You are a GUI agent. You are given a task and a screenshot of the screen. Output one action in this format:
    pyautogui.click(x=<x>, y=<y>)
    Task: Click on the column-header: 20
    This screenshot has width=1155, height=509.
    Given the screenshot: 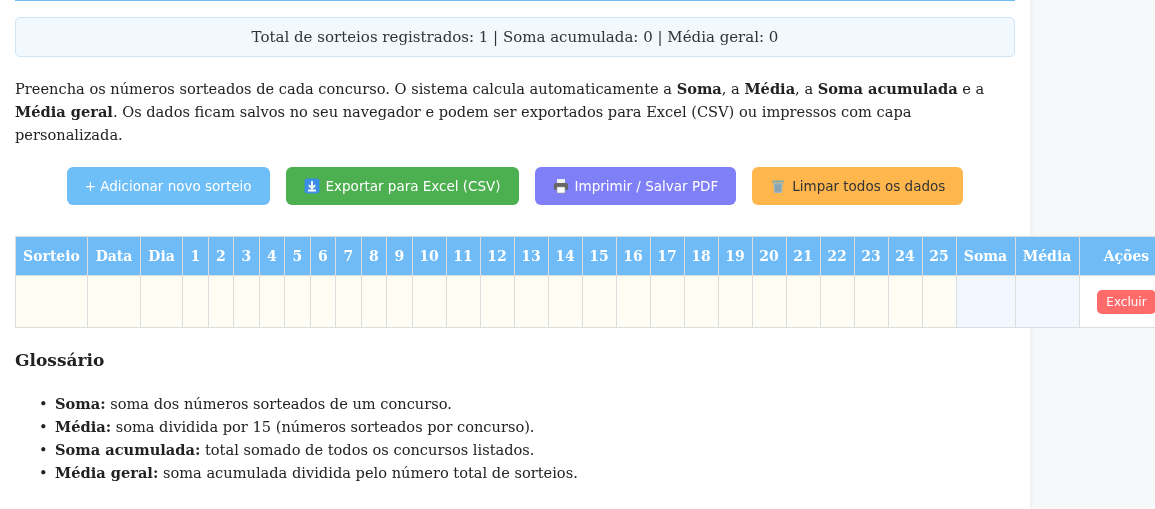 What is the action you would take?
    pyautogui.click(x=769, y=256)
    